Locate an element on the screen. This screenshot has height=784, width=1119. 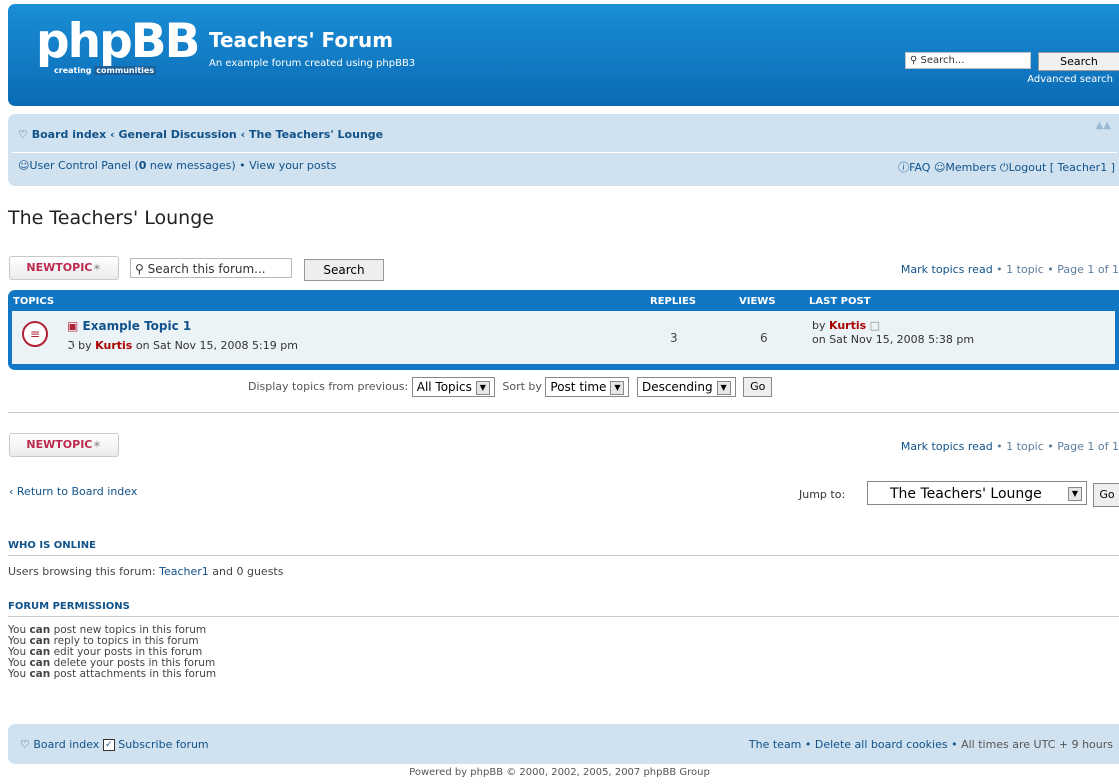
footer-left-links: ♡ Board index ✓ Subscribe forum is located at coordinates (114, 744).